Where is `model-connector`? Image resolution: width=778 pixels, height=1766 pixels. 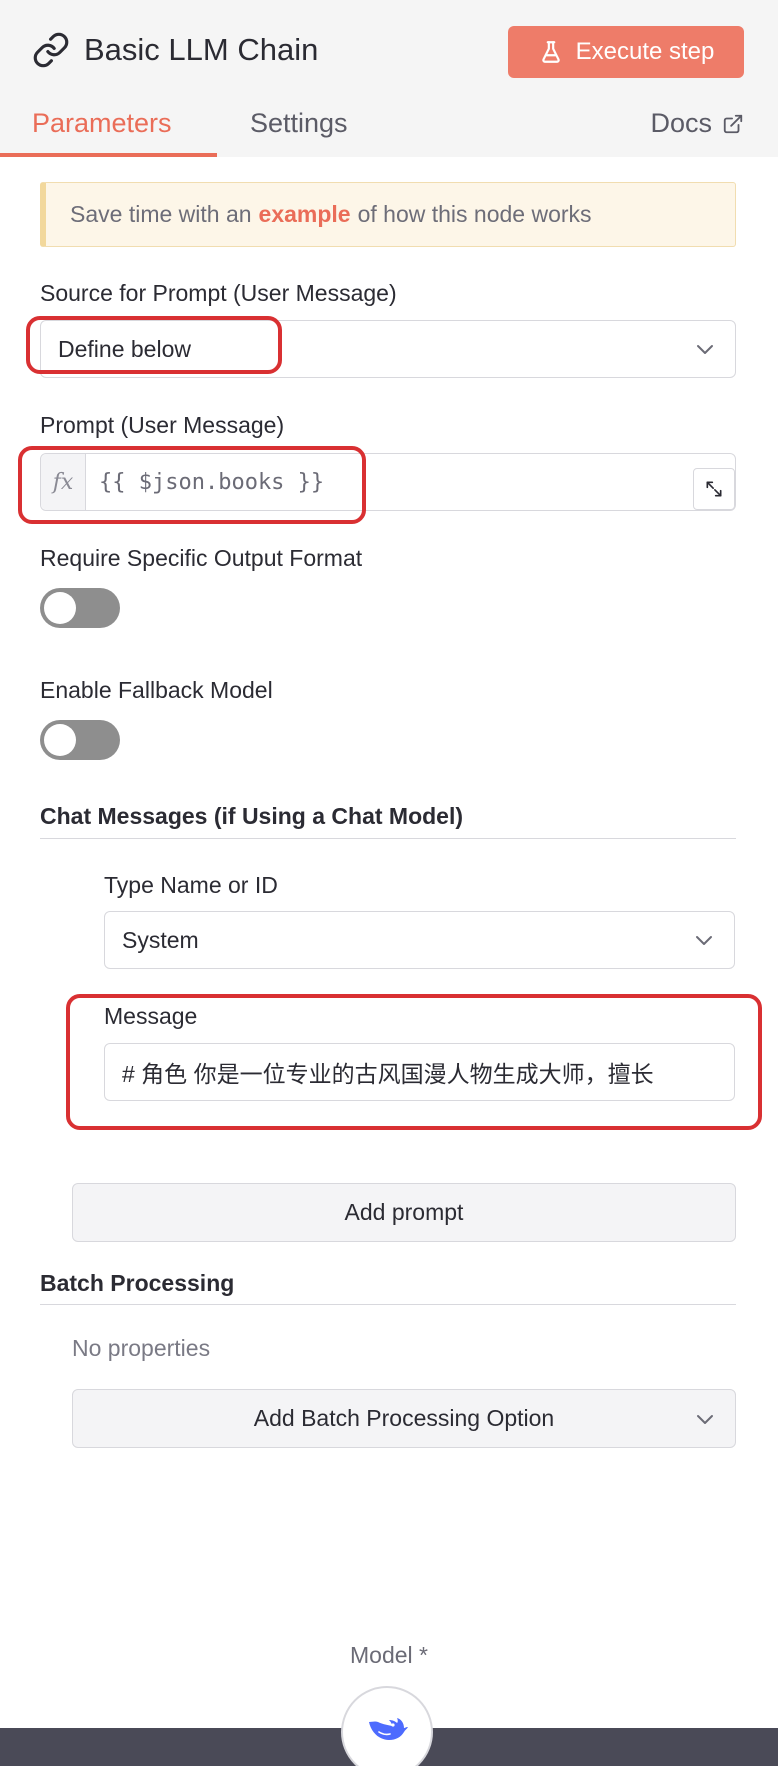 model-connector is located at coordinates (387, 1726).